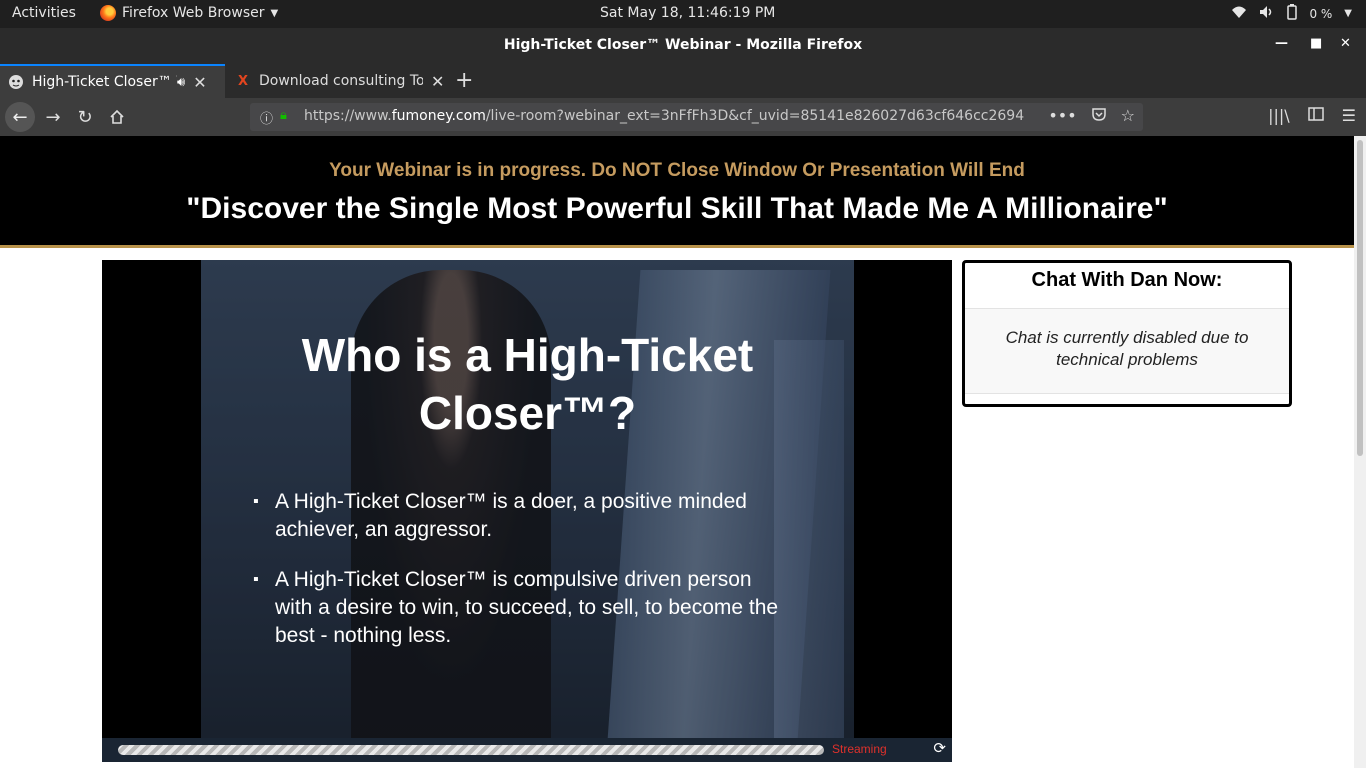 This screenshot has width=1366, height=768. Describe the element at coordinates (471, 750) in the screenshot. I see `buffering-progress-bar` at that location.